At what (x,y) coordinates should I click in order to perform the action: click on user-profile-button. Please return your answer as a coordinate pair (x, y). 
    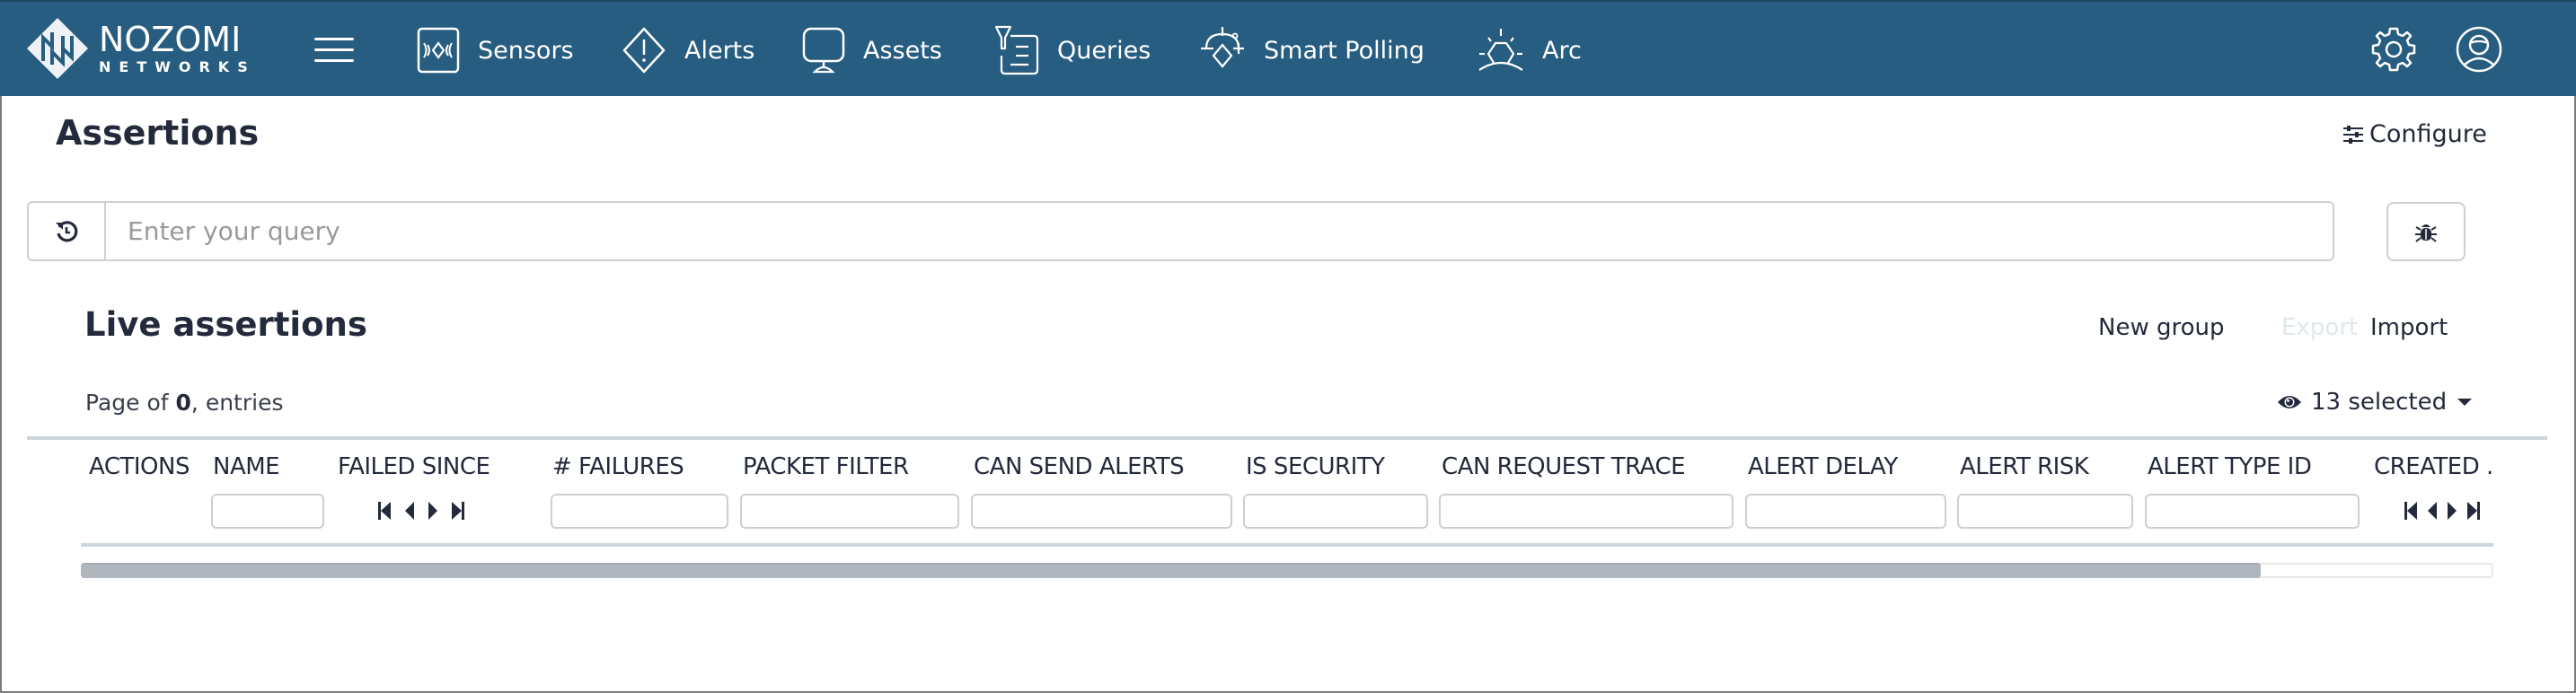
    Looking at the image, I should click on (2479, 49).